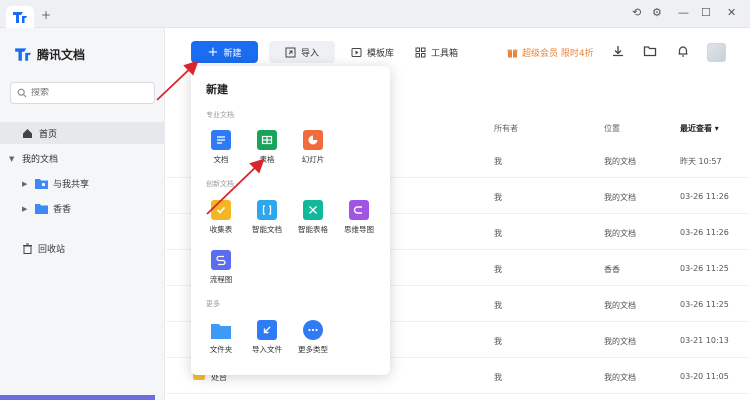 This screenshot has width=750, height=400. Describe the element at coordinates (22, 93) in the screenshot. I see `search-icon` at that location.